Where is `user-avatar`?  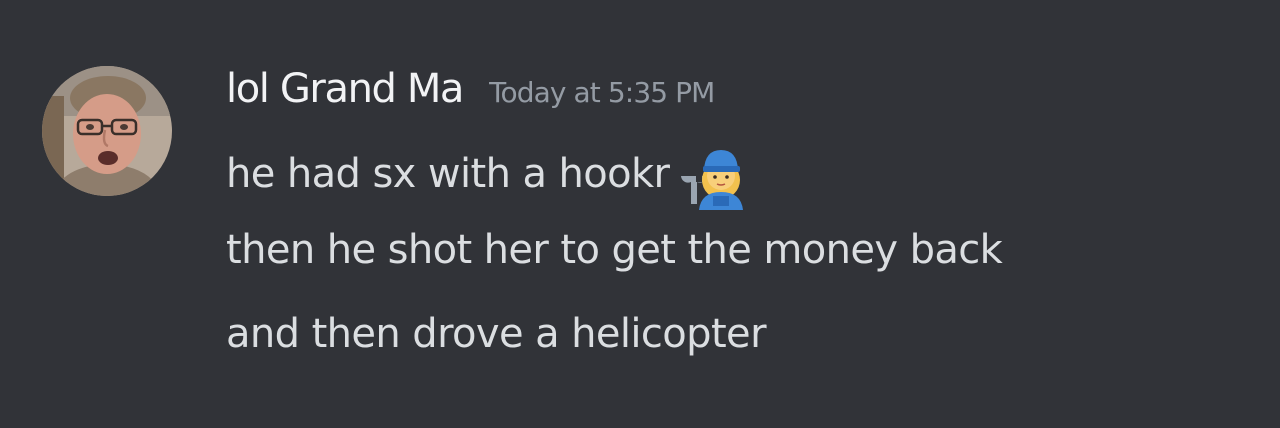 user-avatar is located at coordinates (107, 131).